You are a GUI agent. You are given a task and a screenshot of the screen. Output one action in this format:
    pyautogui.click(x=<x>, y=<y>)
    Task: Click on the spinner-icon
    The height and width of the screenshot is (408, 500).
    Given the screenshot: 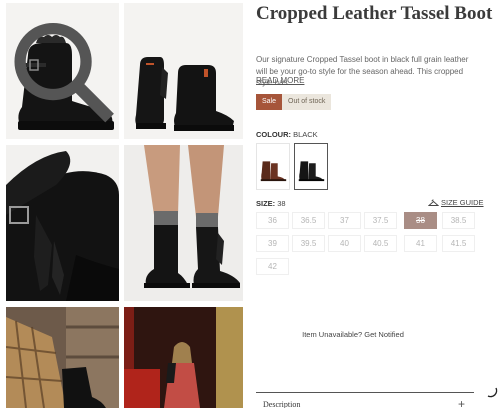 What is the action you would take?
    pyautogui.click(x=492, y=392)
    